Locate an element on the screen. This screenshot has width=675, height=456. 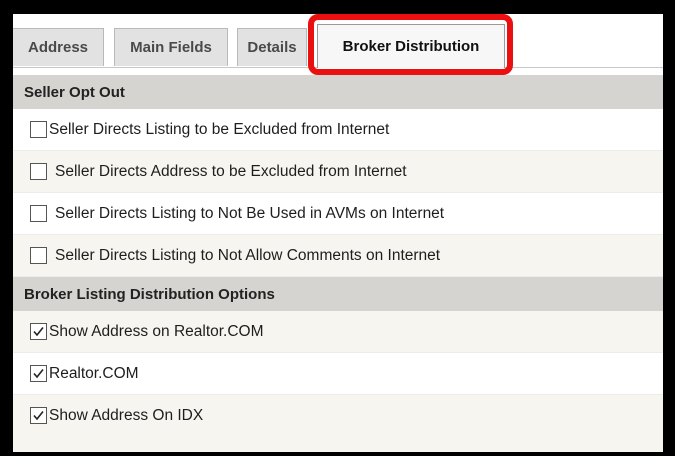
tab-address: Address is located at coordinates (58, 47).